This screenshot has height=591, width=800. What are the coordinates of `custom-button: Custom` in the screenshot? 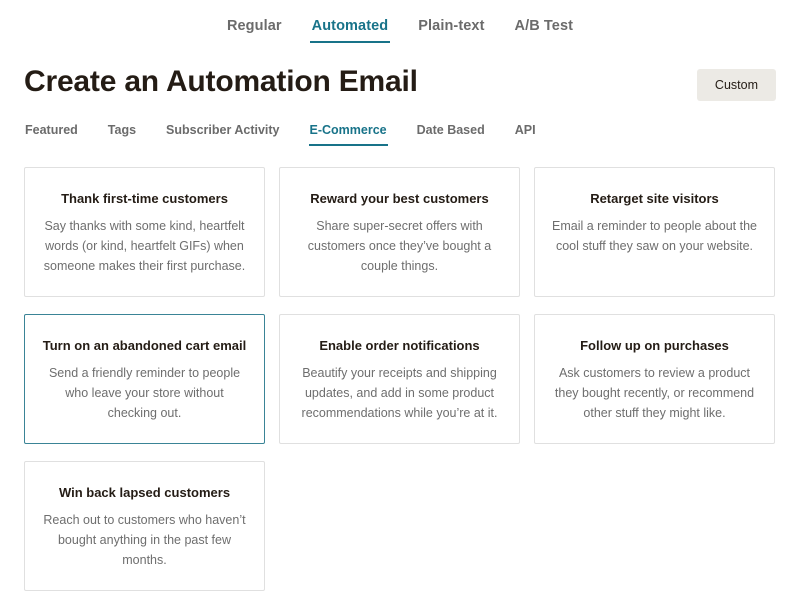 It's located at (736, 85).